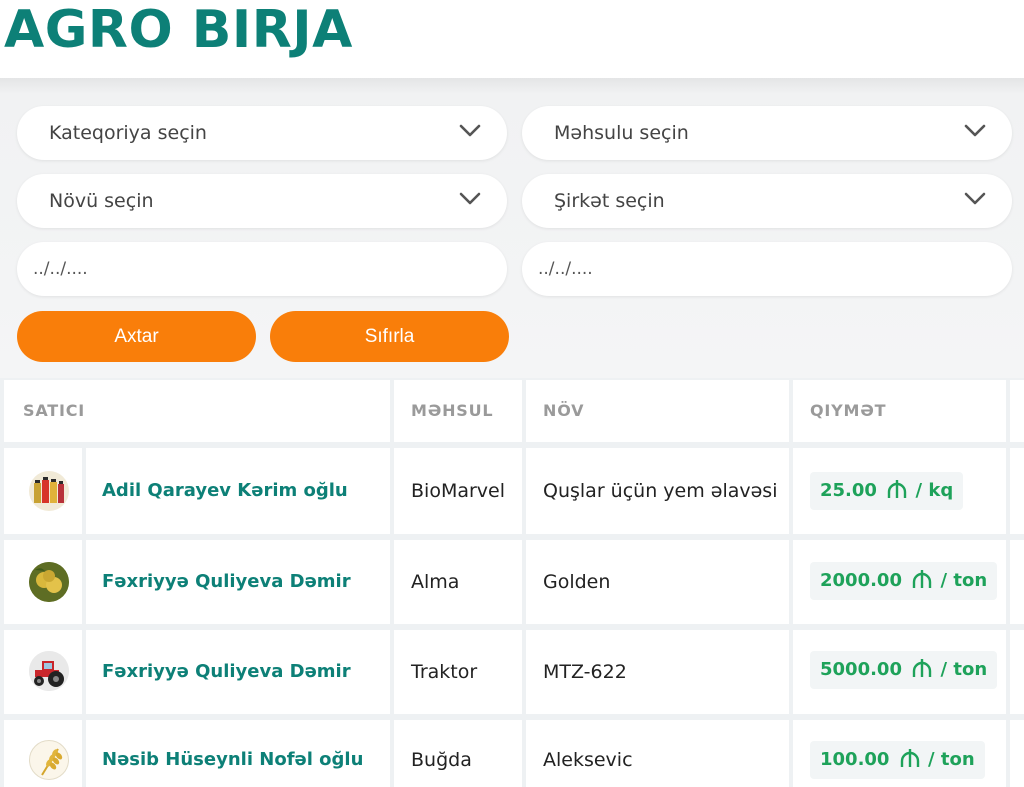 The image size is (1024, 787). Describe the element at coordinates (621, 133) in the screenshot. I see `product-select-label: Məhsulu seçin` at that location.